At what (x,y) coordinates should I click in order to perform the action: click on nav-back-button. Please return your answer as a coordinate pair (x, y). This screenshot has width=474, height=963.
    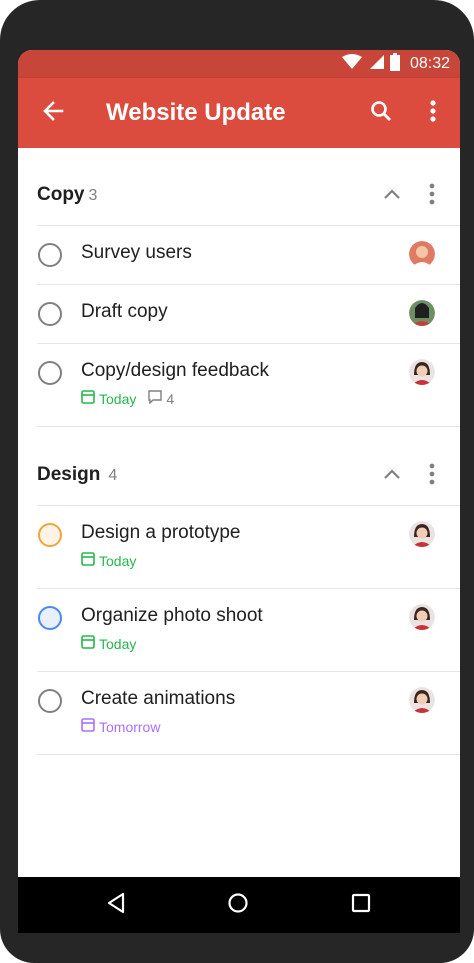
    Looking at the image, I should click on (116, 905).